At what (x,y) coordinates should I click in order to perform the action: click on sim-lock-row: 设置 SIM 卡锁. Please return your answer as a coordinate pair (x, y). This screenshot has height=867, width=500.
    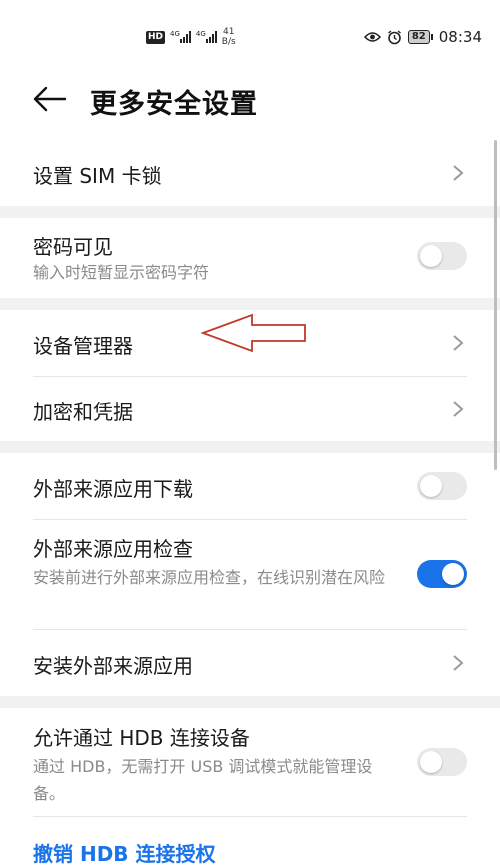
    Looking at the image, I should click on (250, 173).